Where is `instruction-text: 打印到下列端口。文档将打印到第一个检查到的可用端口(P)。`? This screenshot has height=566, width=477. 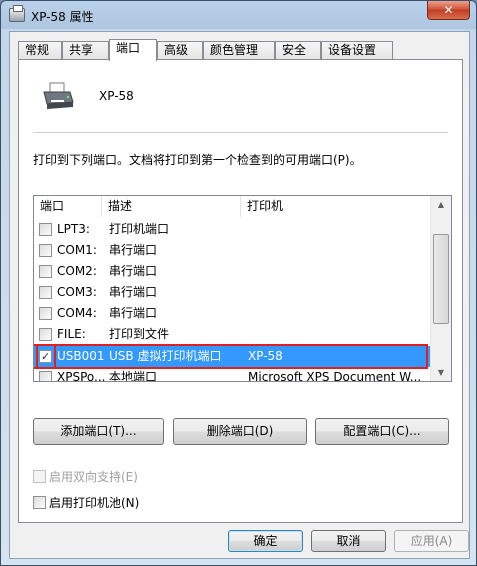
instruction-text: 打印到下列端口。文档将打印到第一个检查到的可用端口(P)。 is located at coordinates (197, 160).